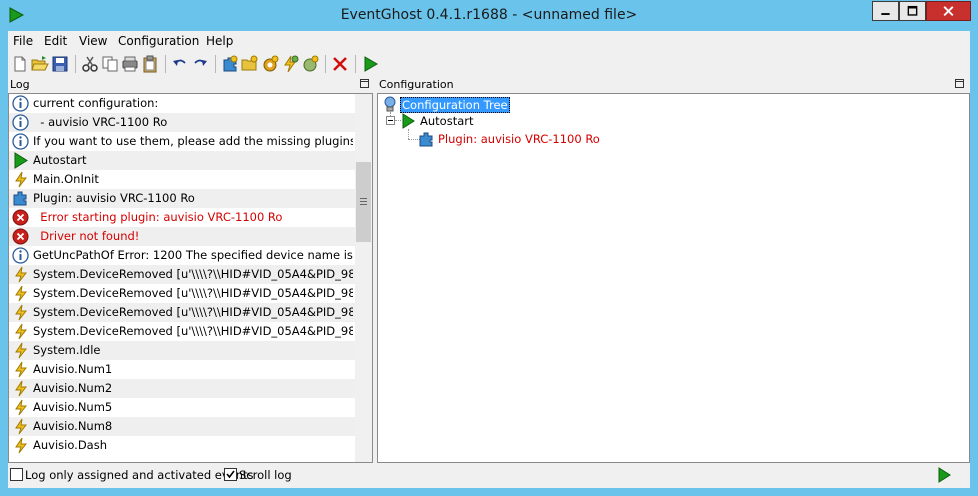  What do you see at coordinates (270, 64) in the screenshot?
I see `add-macro-icon` at bounding box center [270, 64].